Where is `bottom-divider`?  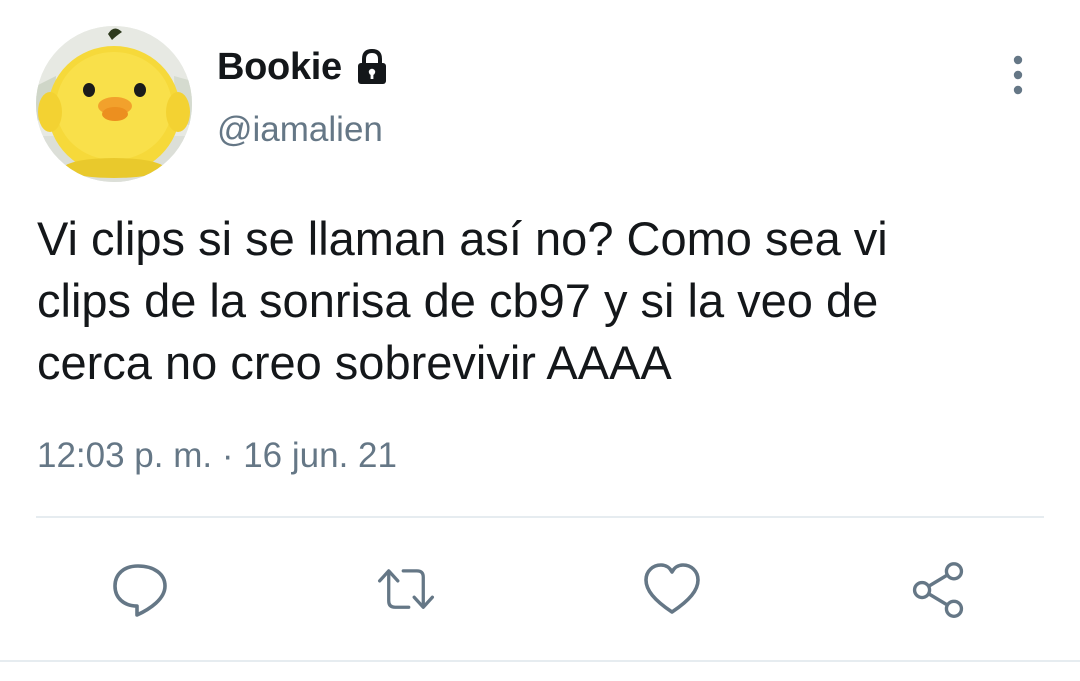
bottom-divider is located at coordinates (540, 661).